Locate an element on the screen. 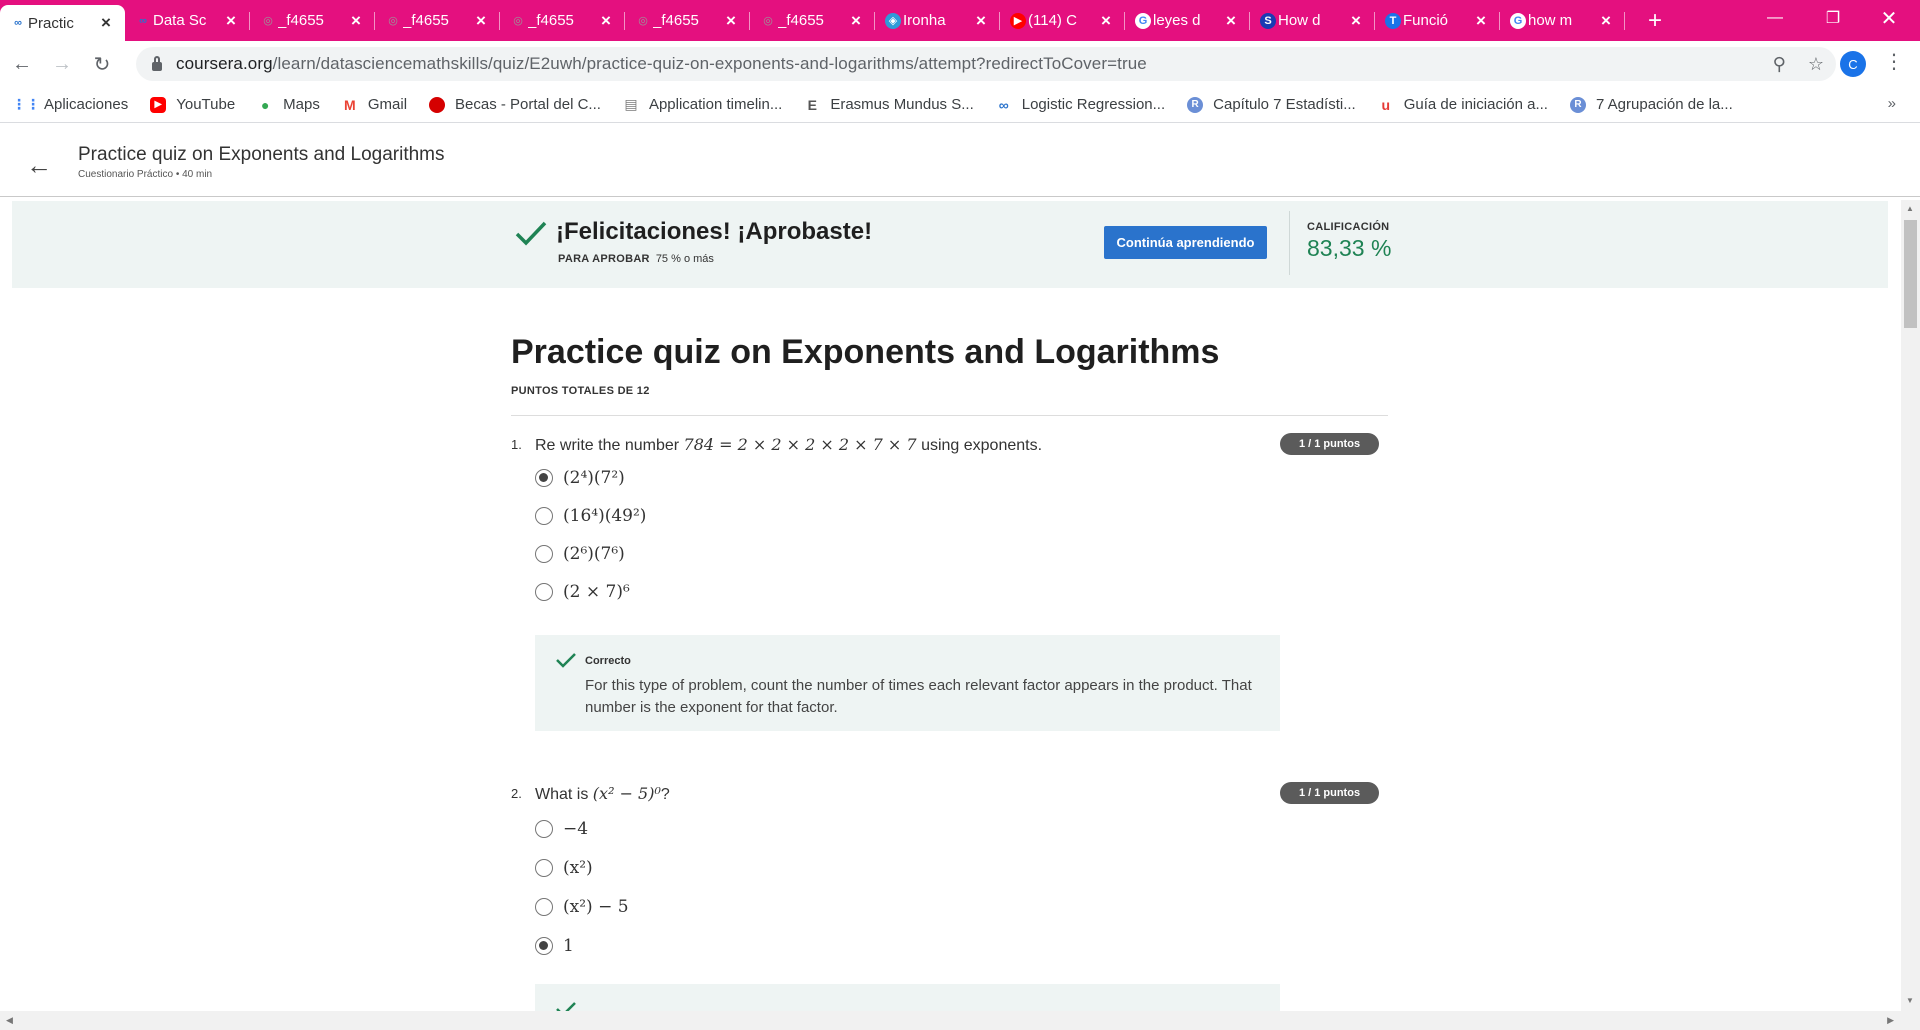  question-text-suffix: using exponents. is located at coordinates (982, 445).